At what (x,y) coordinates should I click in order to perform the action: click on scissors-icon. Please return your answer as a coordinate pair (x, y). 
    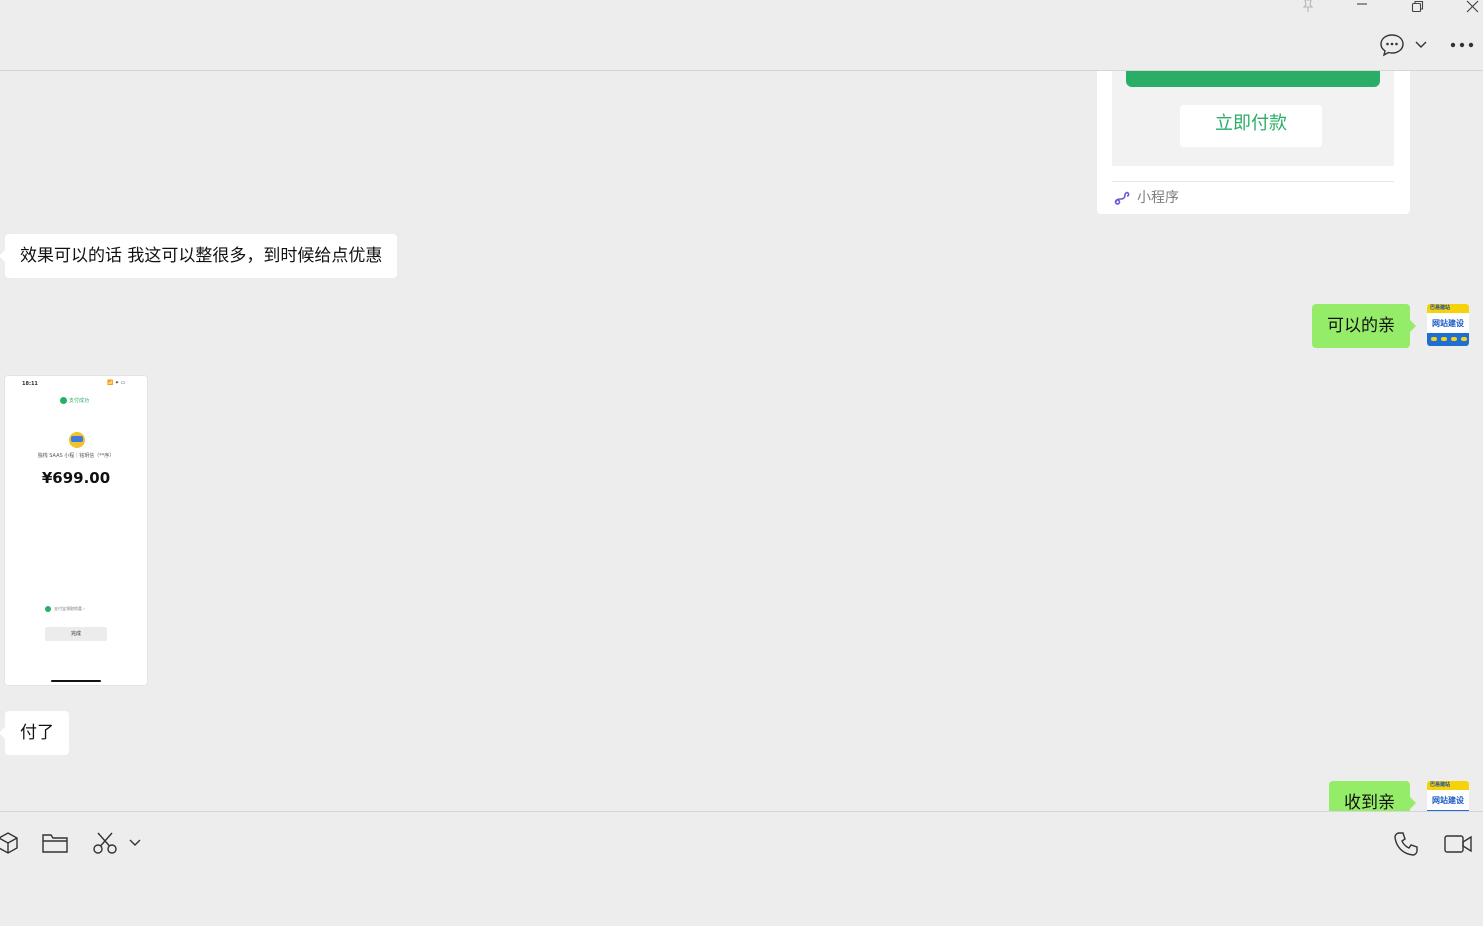
    Looking at the image, I should click on (105, 843).